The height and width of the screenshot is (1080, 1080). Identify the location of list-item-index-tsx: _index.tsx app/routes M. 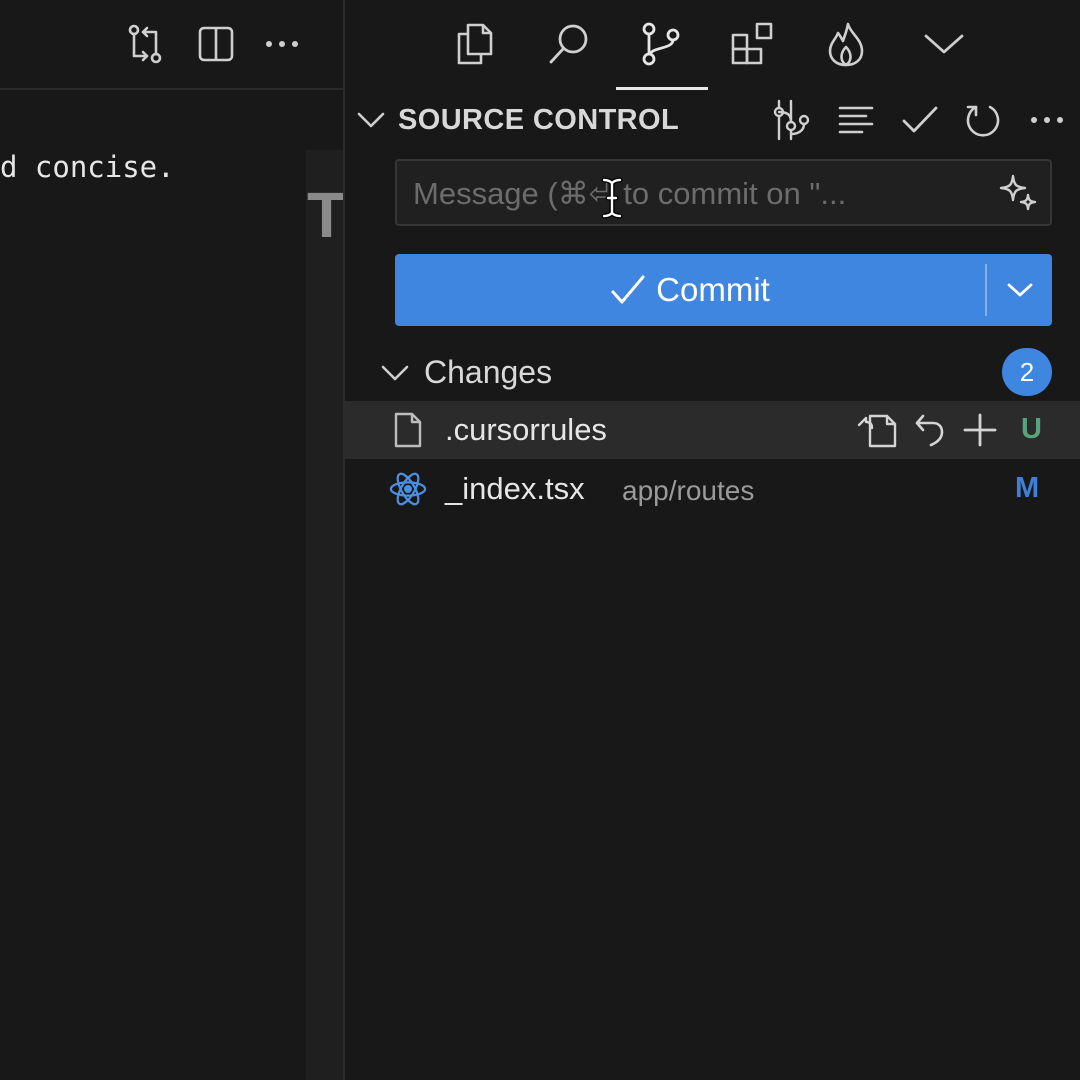
(712, 489).